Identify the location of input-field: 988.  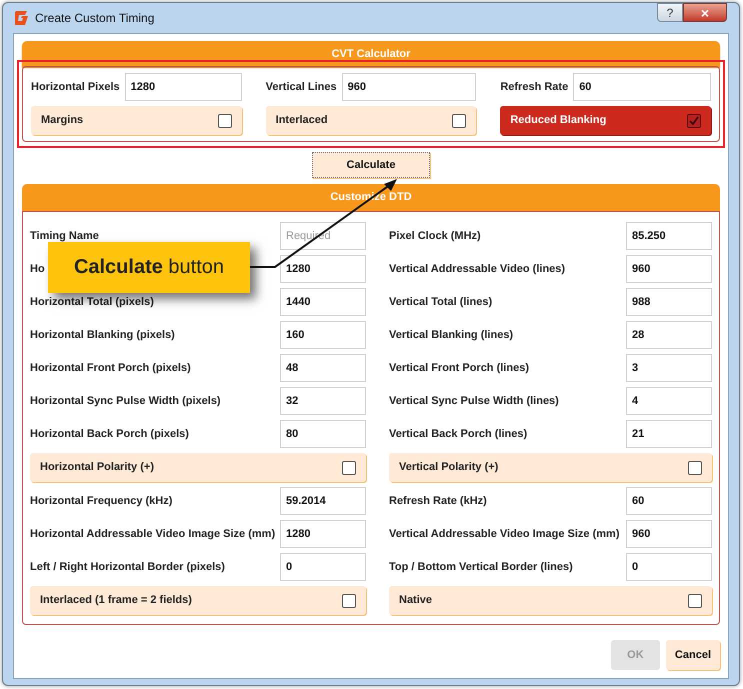
(669, 302).